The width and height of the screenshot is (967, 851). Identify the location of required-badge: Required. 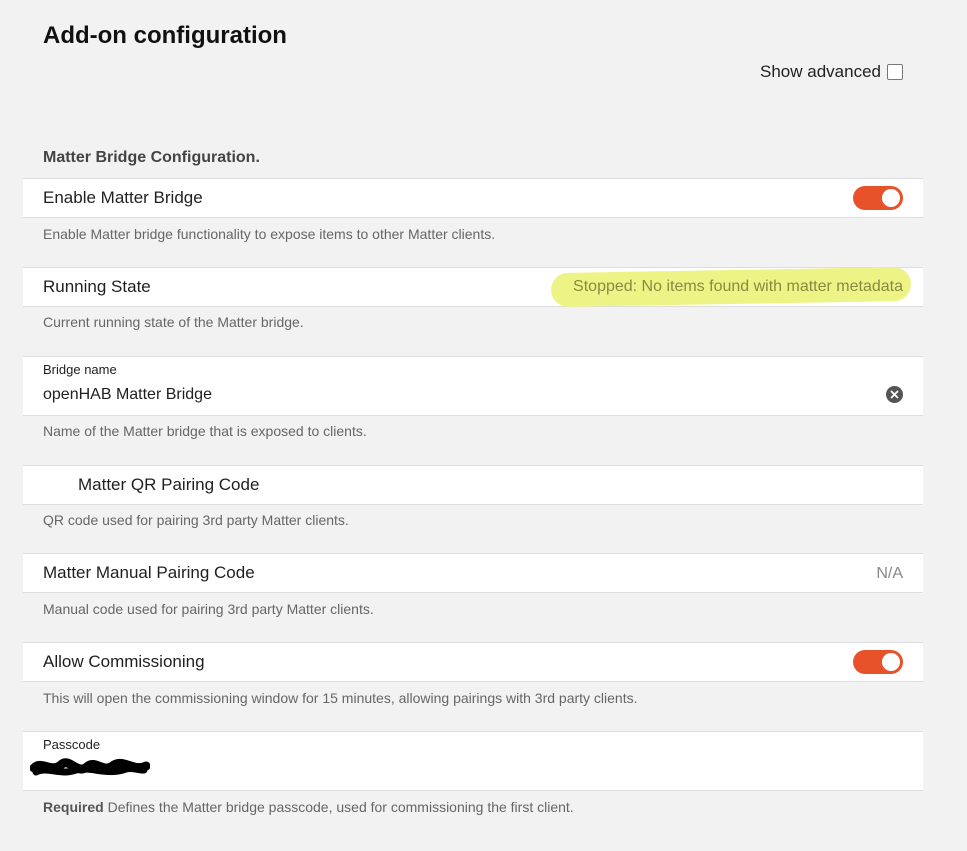
(73, 807).